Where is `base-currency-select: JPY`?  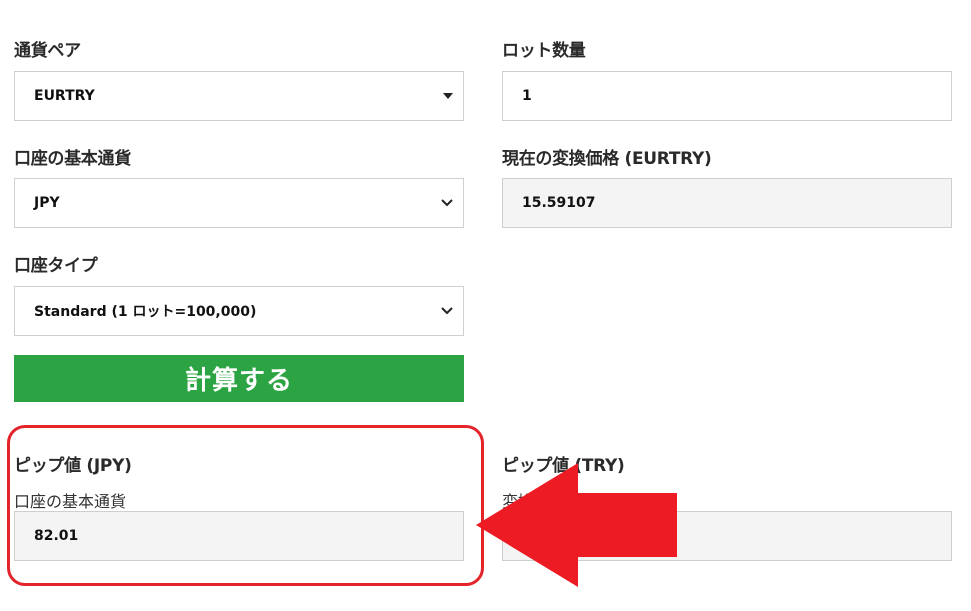
base-currency-select: JPY is located at coordinates (239, 203).